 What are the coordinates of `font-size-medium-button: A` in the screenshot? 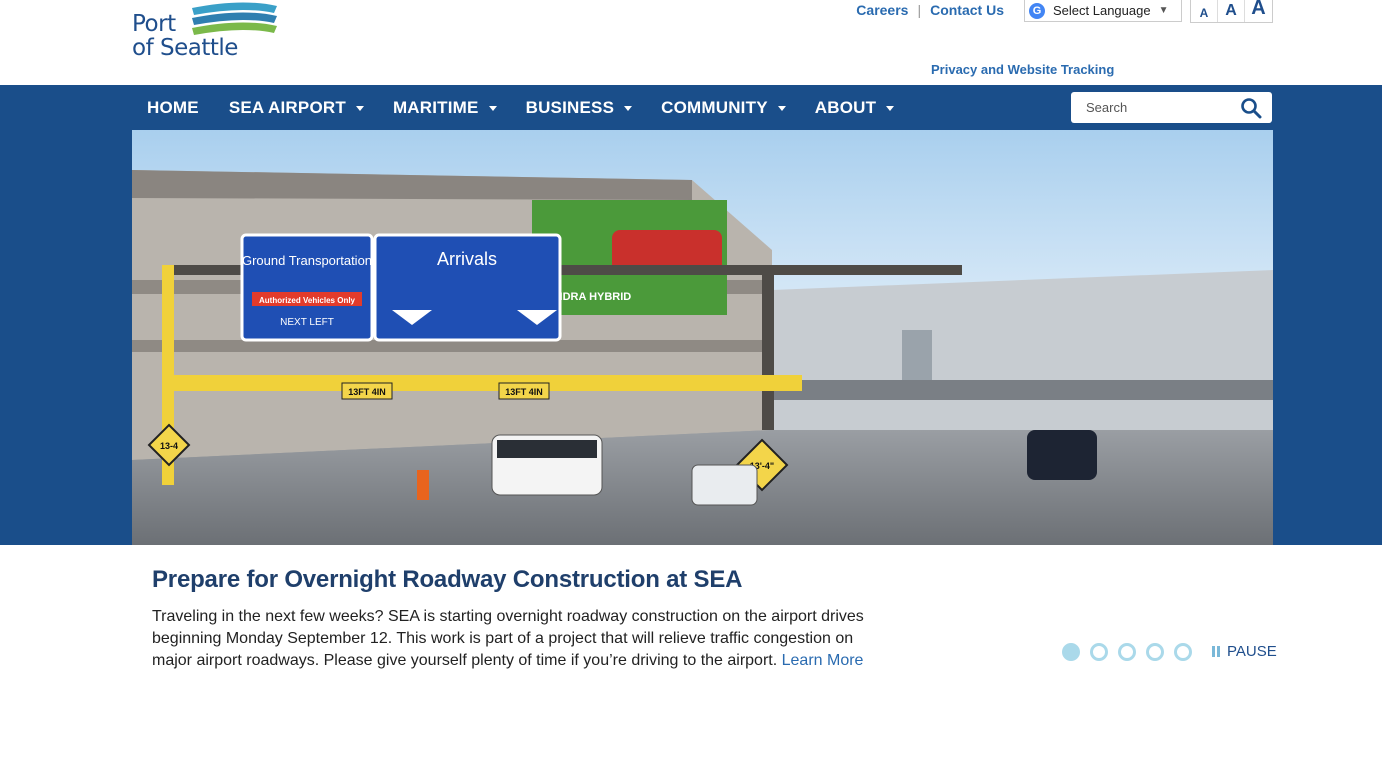 It's located at (1231, 11).